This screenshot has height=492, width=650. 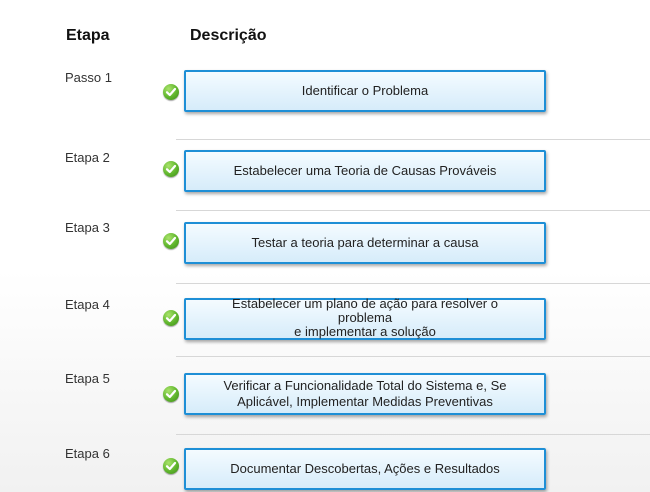 I want to click on step-label-5: Etapa 5, so click(x=87, y=378).